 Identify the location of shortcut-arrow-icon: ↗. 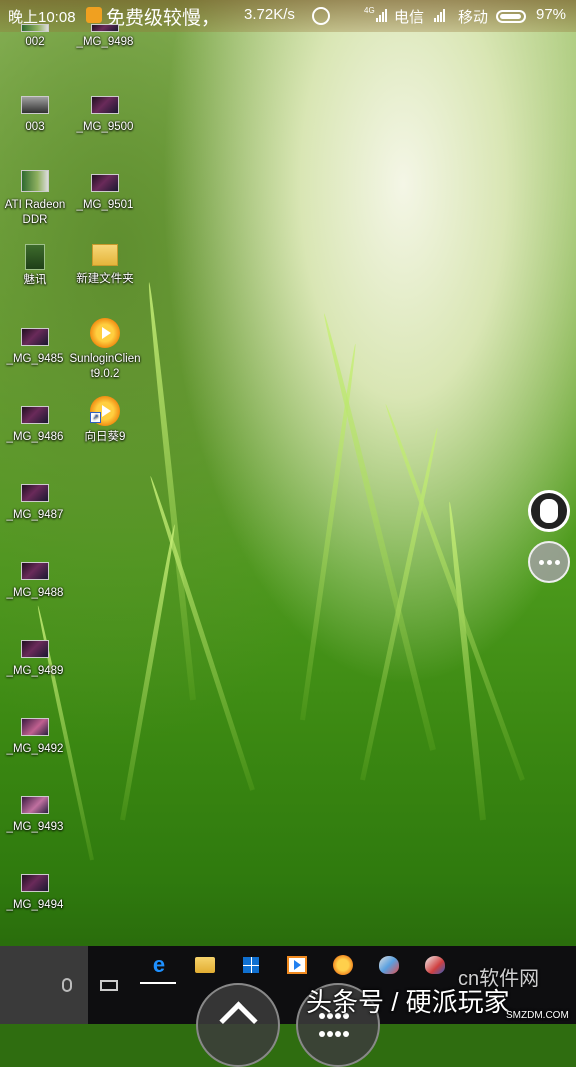
(95, 417).